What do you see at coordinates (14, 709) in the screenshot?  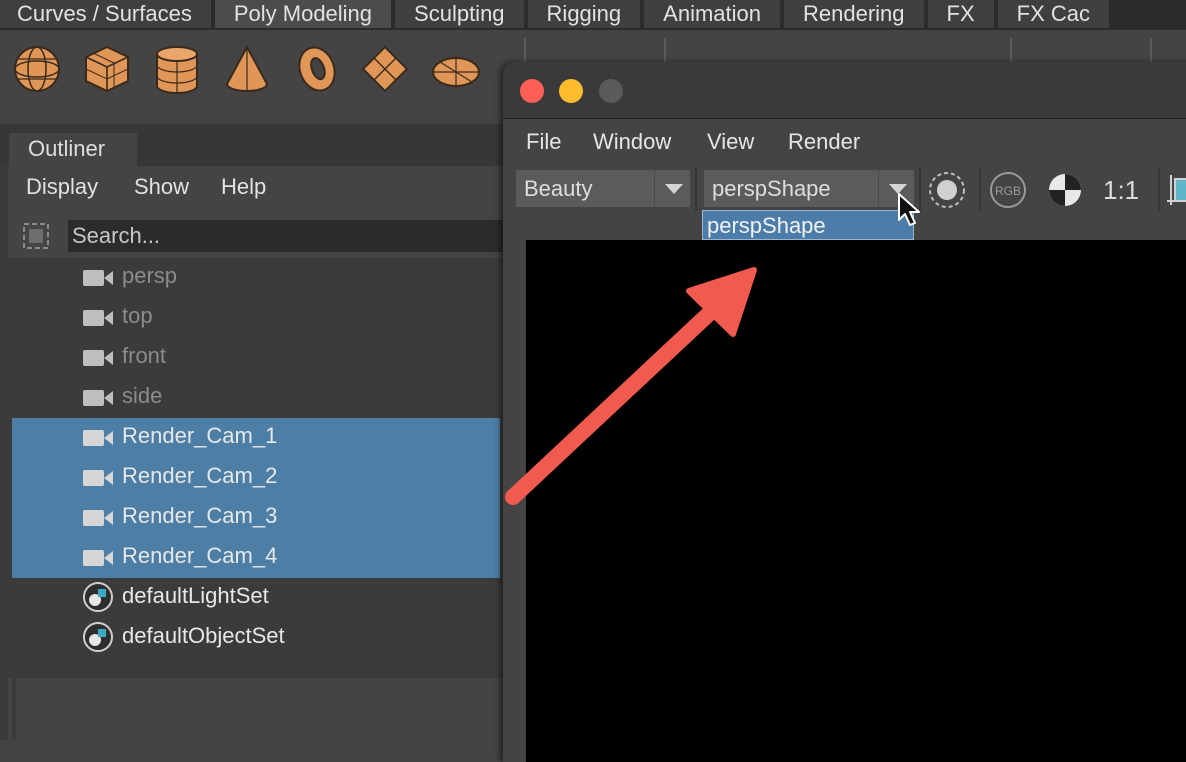 I see `outliner-scrollbar` at bounding box center [14, 709].